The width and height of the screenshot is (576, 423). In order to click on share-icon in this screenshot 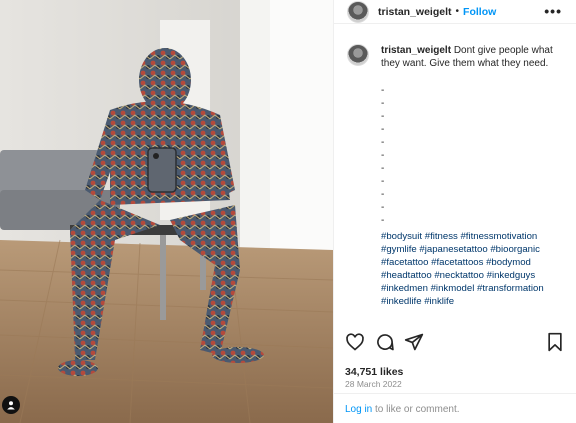, I will do `click(414, 344)`.